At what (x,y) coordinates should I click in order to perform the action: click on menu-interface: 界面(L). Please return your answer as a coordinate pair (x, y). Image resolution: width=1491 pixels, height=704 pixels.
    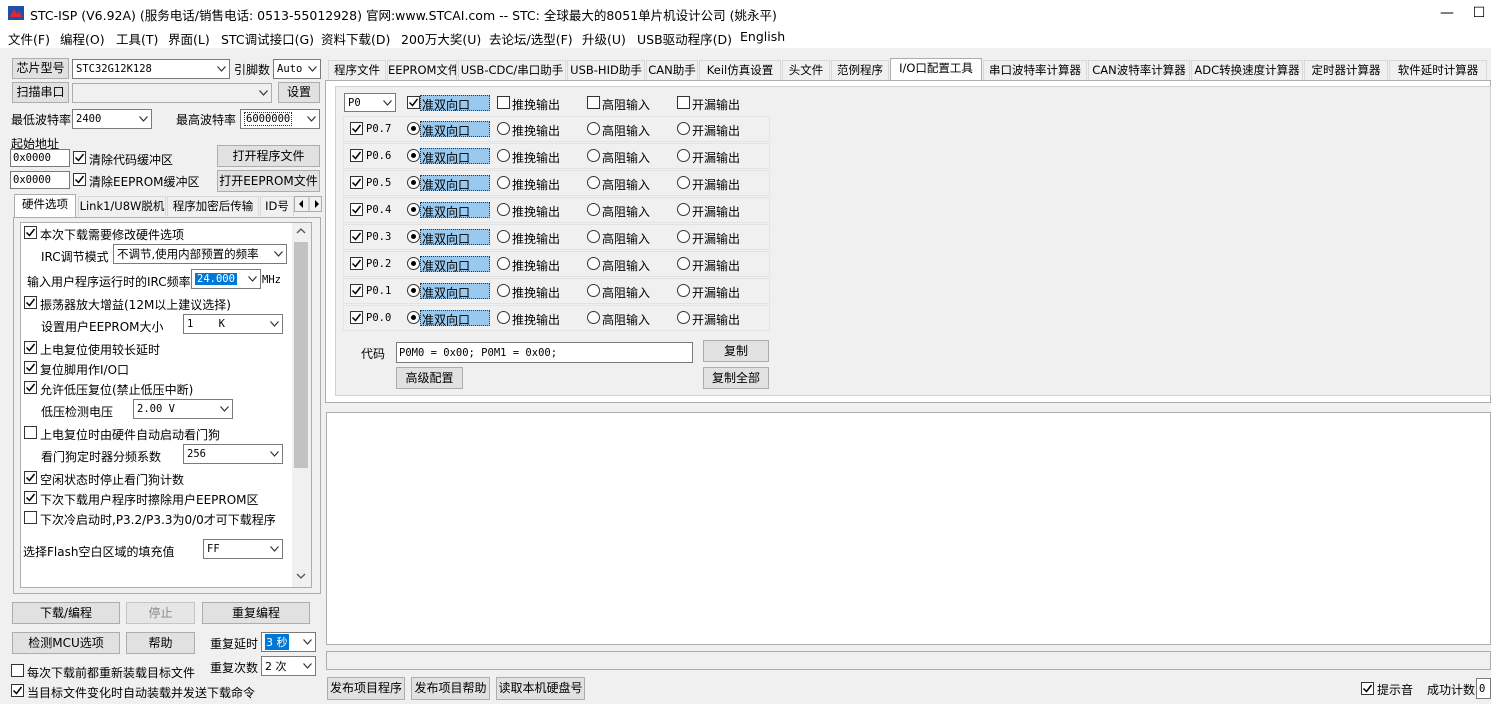
    Looking at the image, I should click on (189, 38).